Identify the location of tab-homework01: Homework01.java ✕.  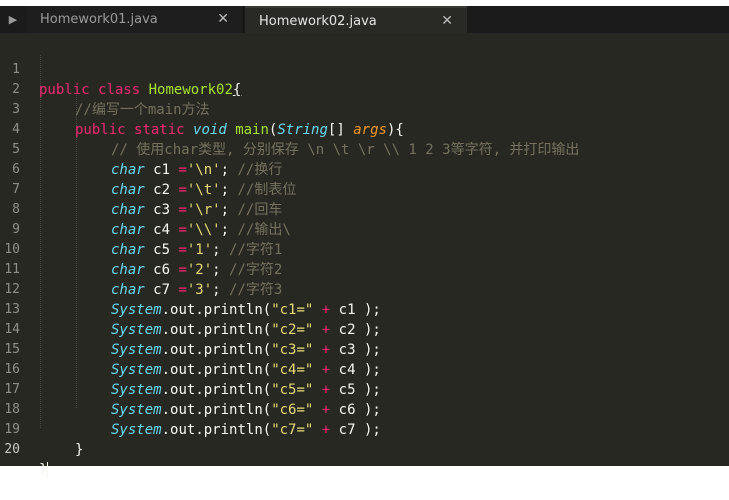
(135, 19).